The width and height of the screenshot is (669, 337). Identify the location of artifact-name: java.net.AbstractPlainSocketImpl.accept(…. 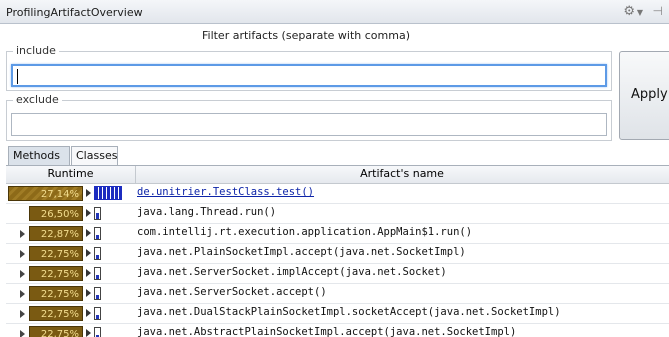
(326, 331).